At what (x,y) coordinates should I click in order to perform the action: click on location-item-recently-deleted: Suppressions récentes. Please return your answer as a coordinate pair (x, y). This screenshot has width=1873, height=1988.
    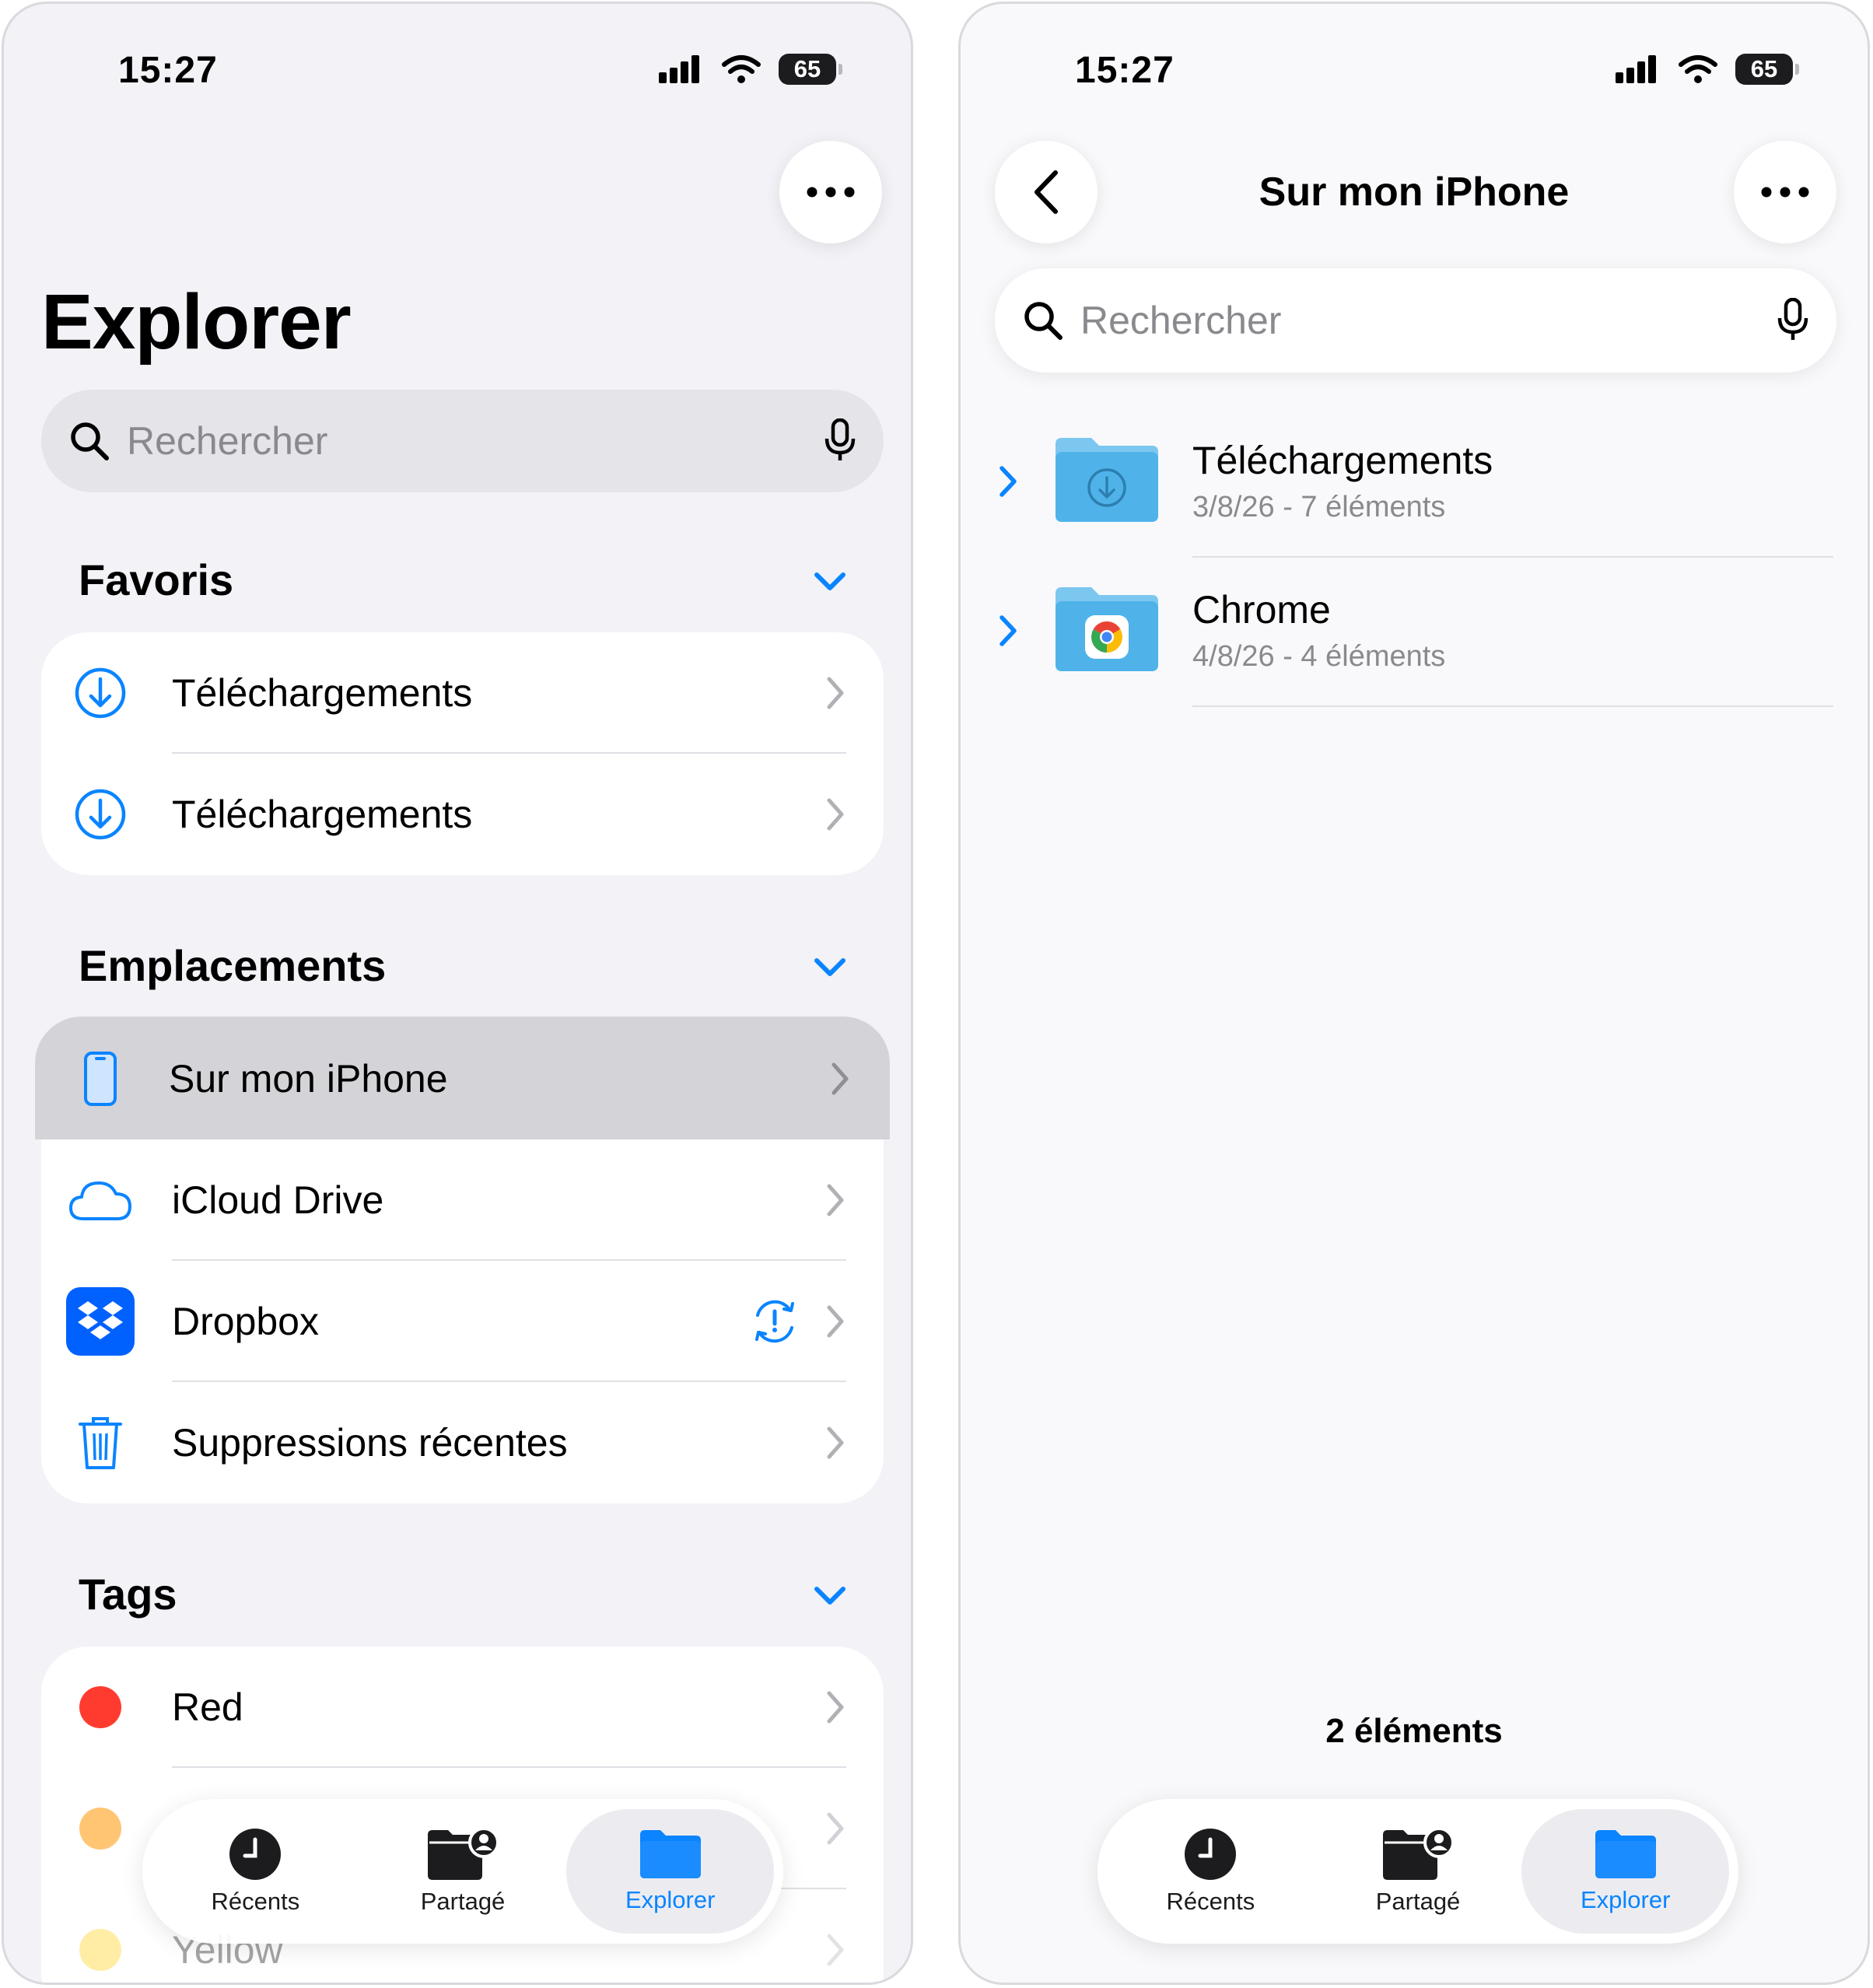
    Looking at the image, I should click on (462, 1443).